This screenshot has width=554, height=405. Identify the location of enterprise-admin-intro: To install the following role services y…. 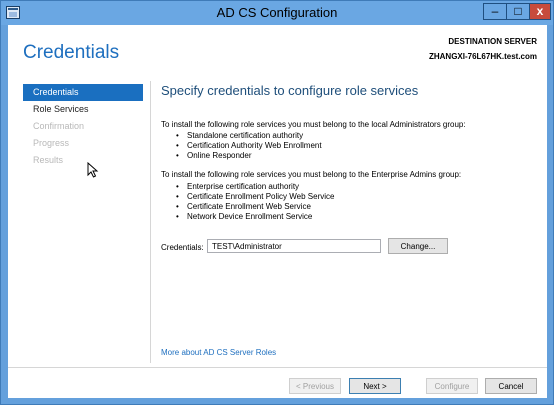
(311, 174).